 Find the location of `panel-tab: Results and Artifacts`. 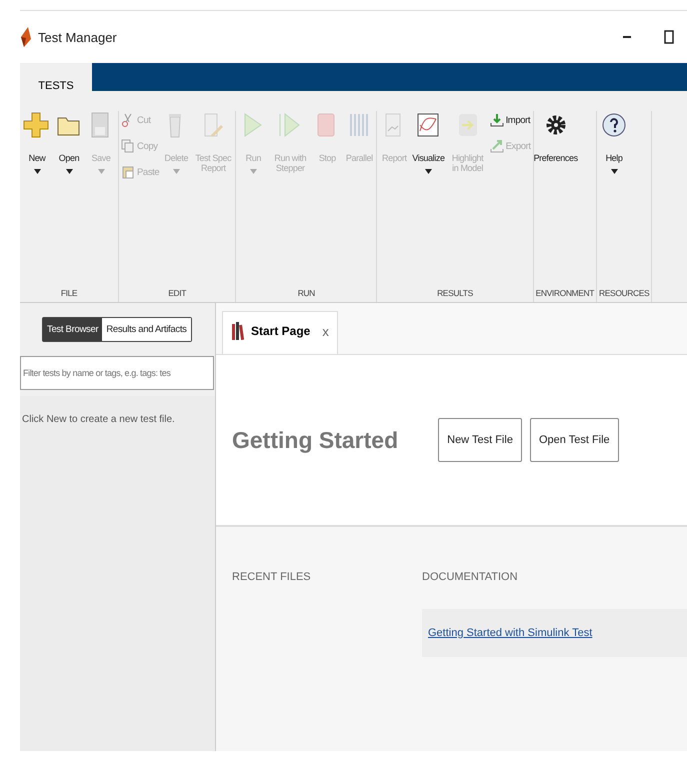

panel-tab: Results and Artifacts is located at coordinates (146, 329).